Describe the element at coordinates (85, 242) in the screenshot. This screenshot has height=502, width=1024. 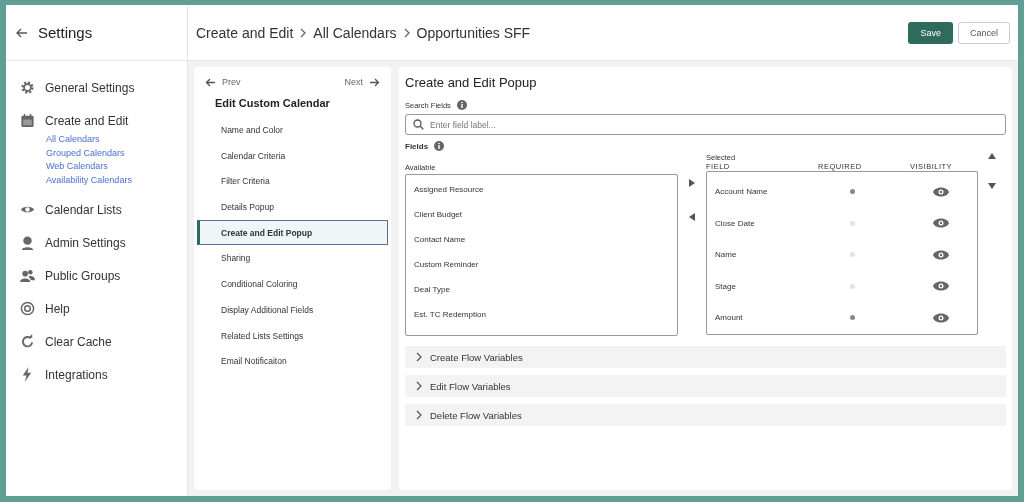
I see `sidebar-item: Admin Settings` at that location.